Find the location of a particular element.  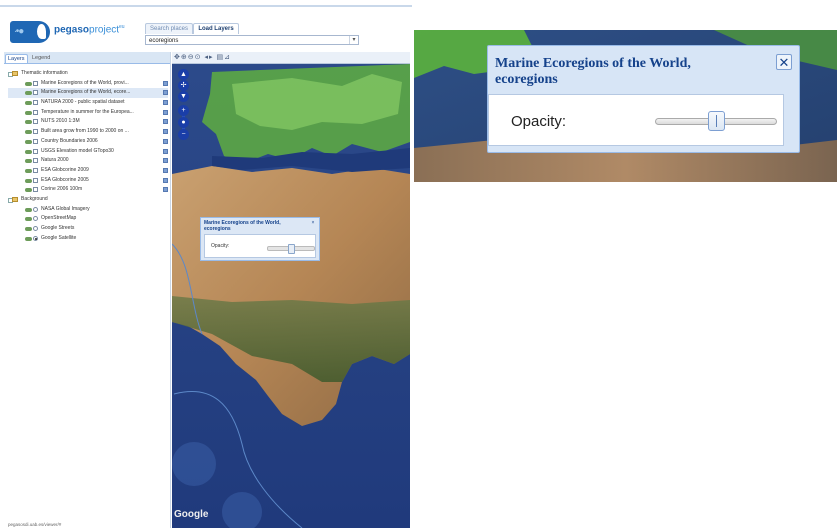

brand-sup: eu is located at coordinates (122, 27).